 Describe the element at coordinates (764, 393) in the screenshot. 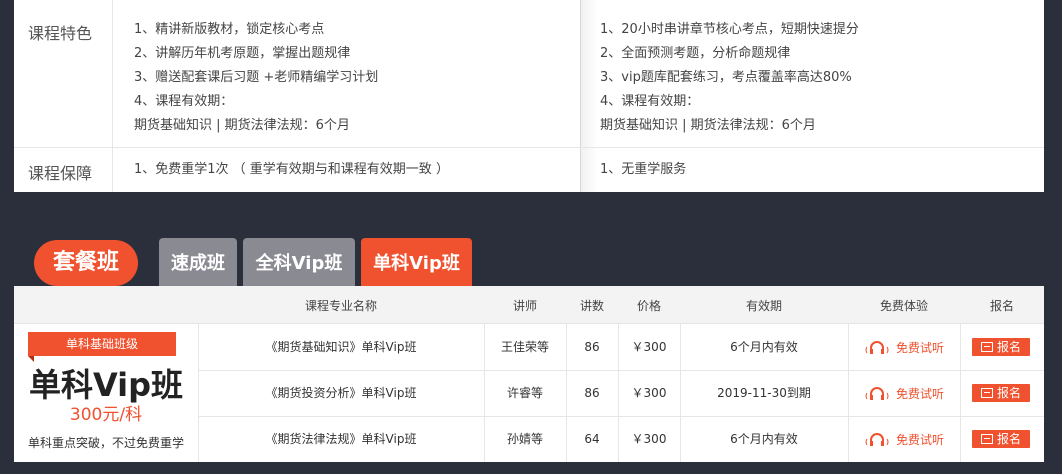

I see `validity: 2019-11-30到期` at that location.